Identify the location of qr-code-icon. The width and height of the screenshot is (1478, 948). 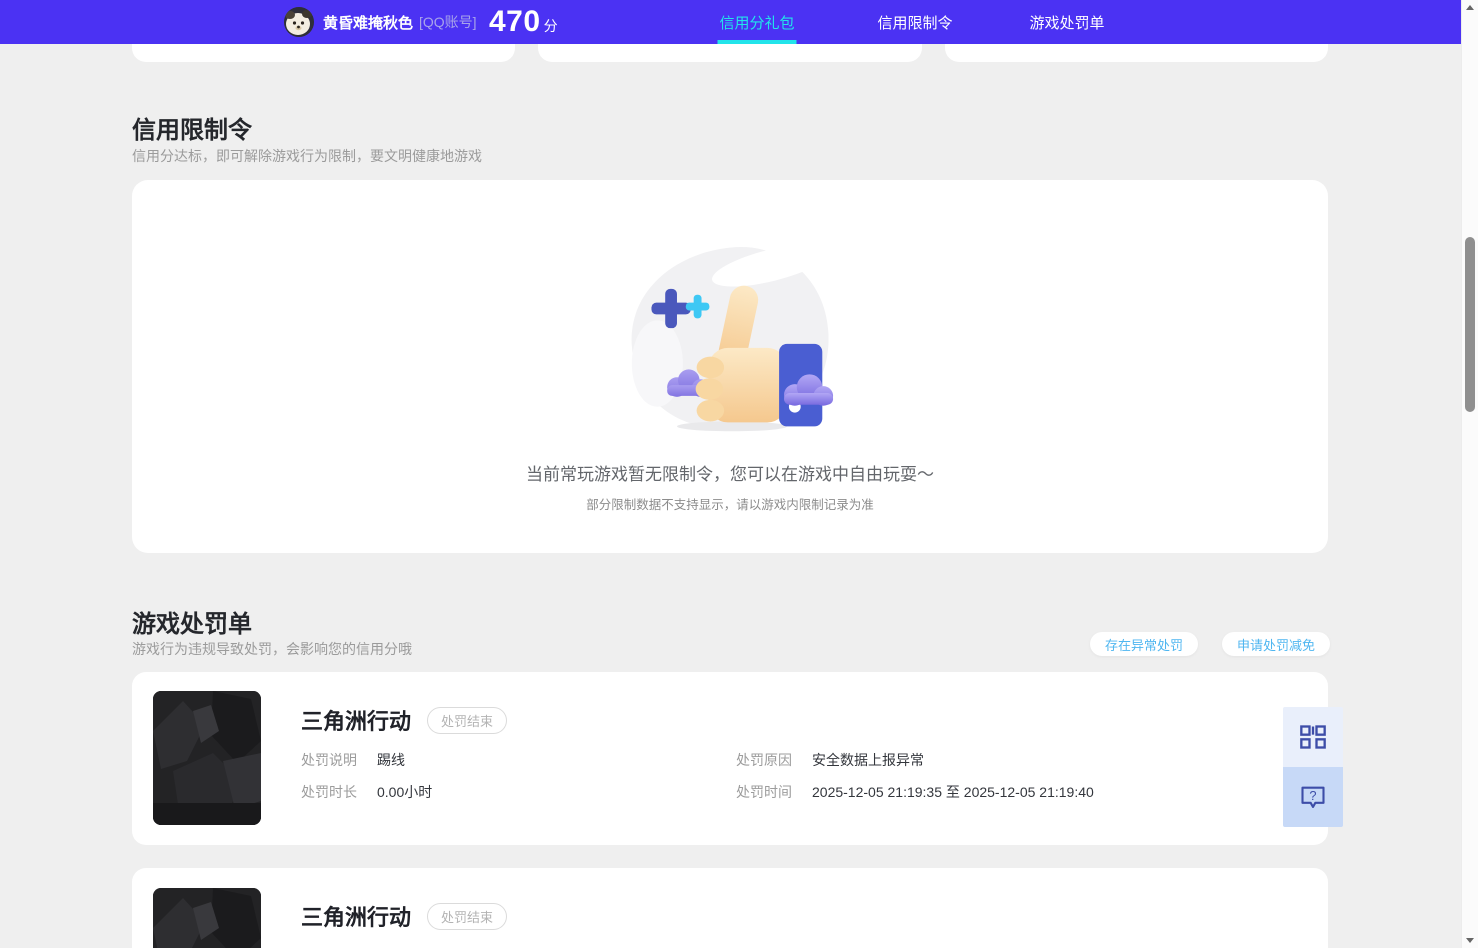
(1313, 737).